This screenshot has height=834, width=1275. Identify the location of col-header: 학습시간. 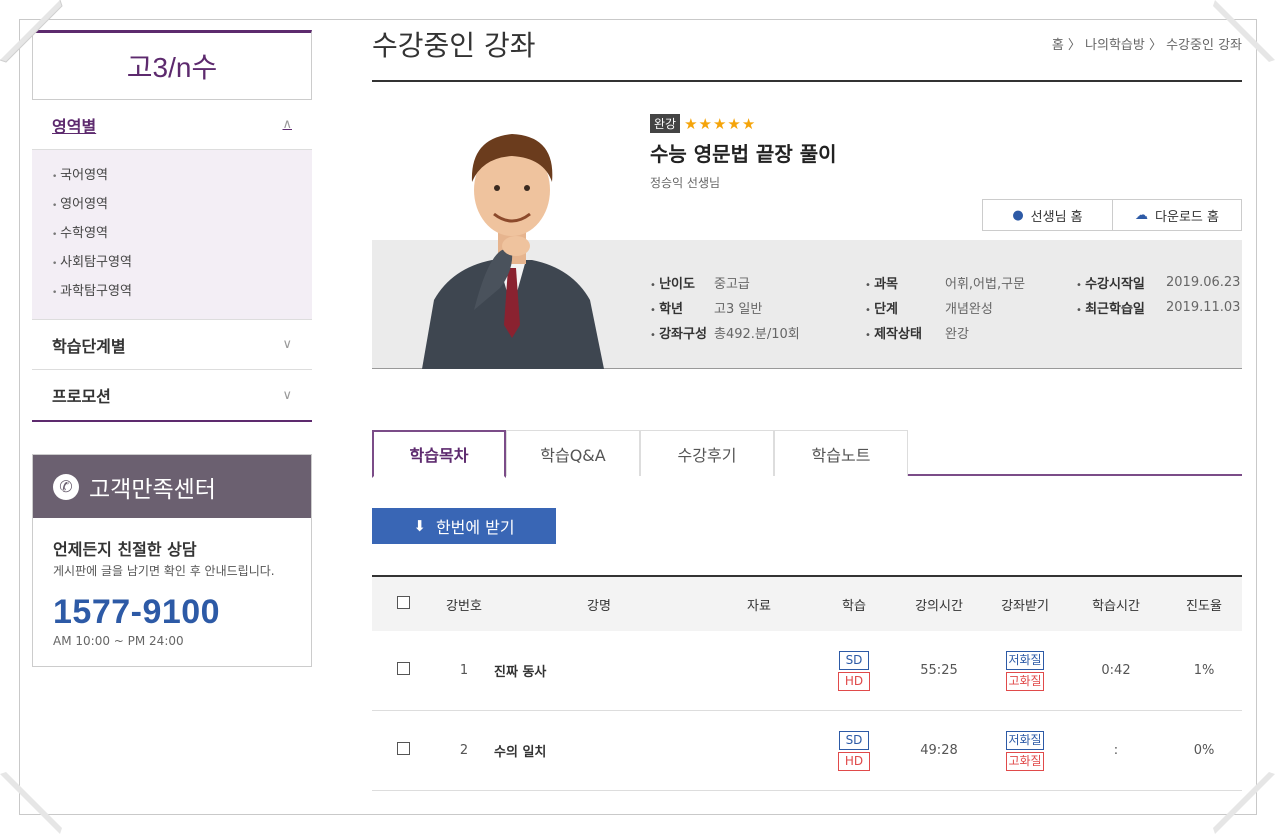
(1116, 606).